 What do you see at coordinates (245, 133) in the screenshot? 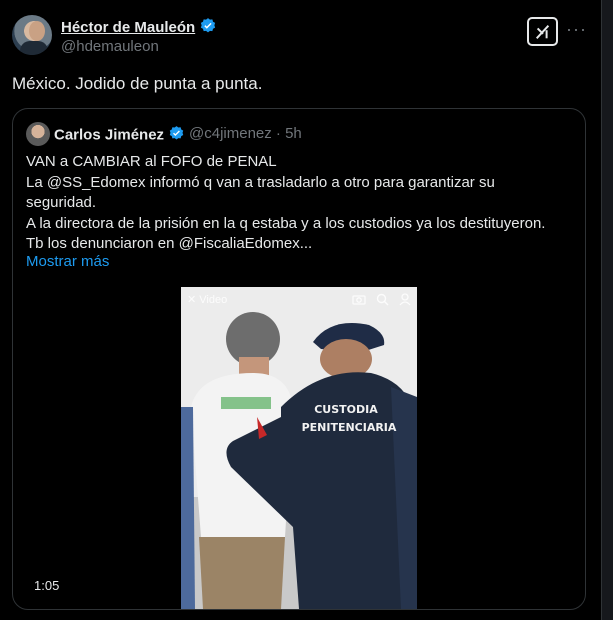
I see `quoted-author-meta: @c4jimenez · 5h` at bounding box center [245, 133].